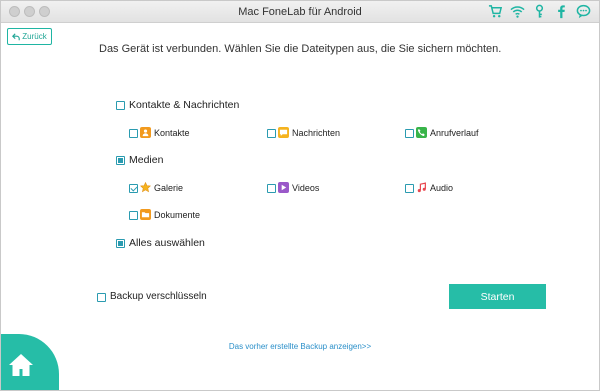  I want to click on media-label: Medien, so click(146, 160).